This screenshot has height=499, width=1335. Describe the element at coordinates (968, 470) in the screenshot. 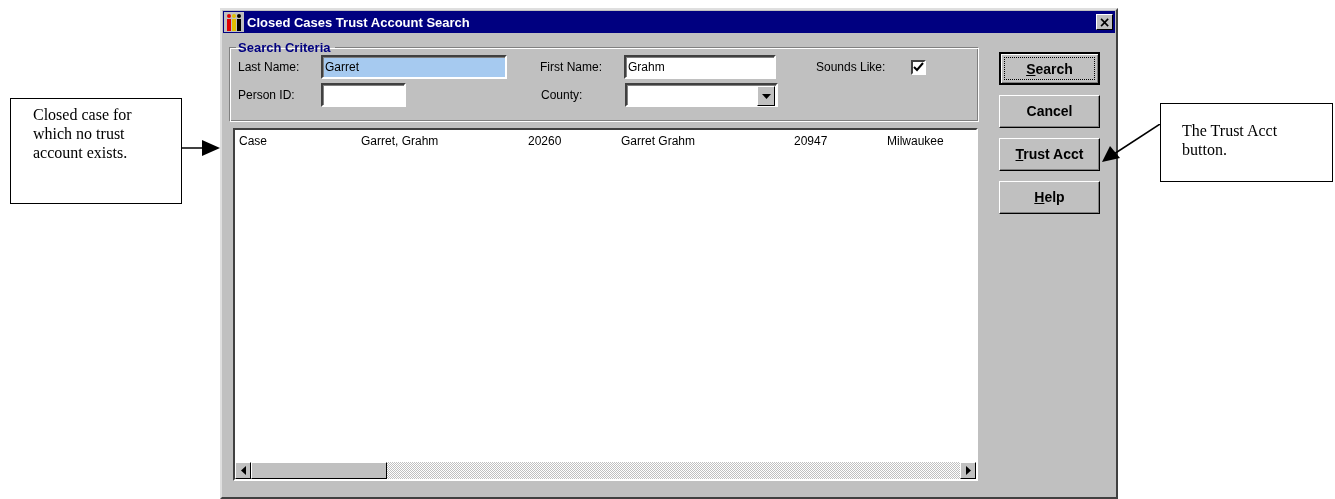

I see `scroll-right-icon` at that location.